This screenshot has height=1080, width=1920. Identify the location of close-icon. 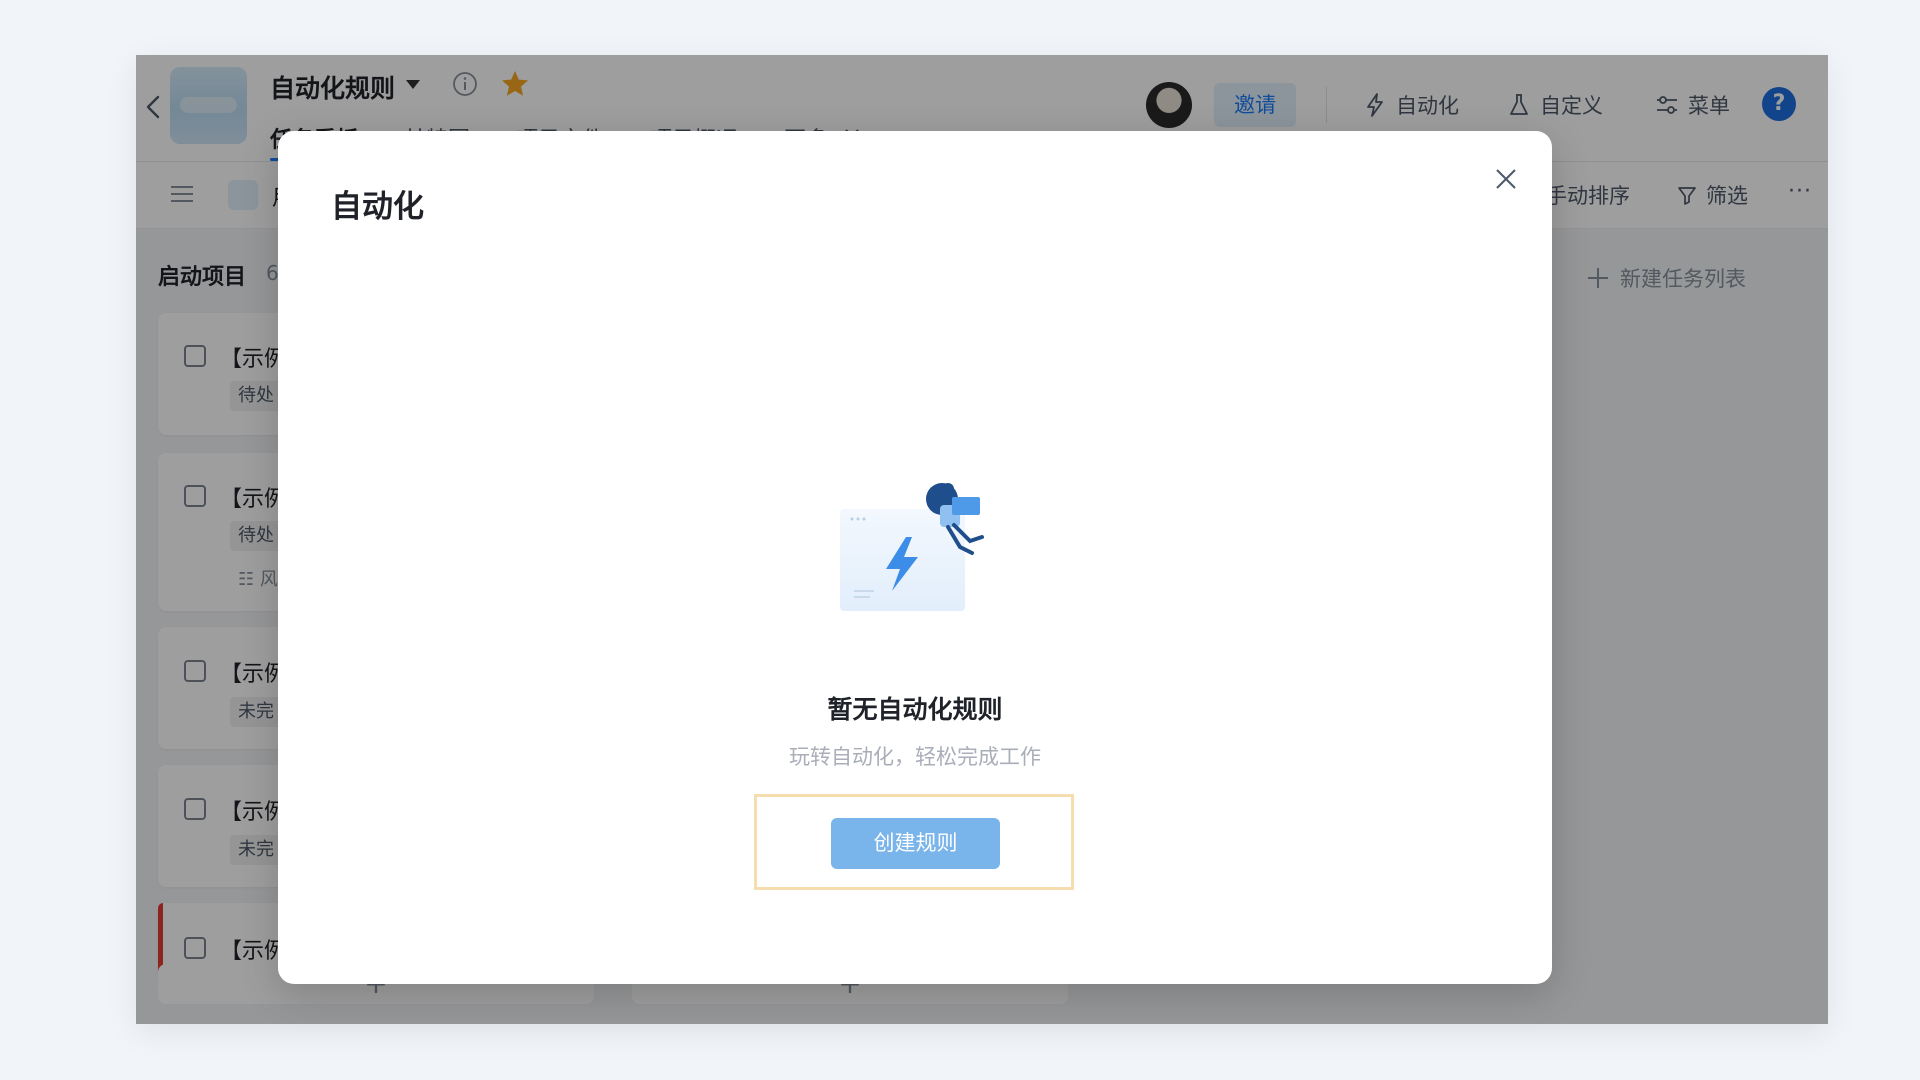
(1506, 179).